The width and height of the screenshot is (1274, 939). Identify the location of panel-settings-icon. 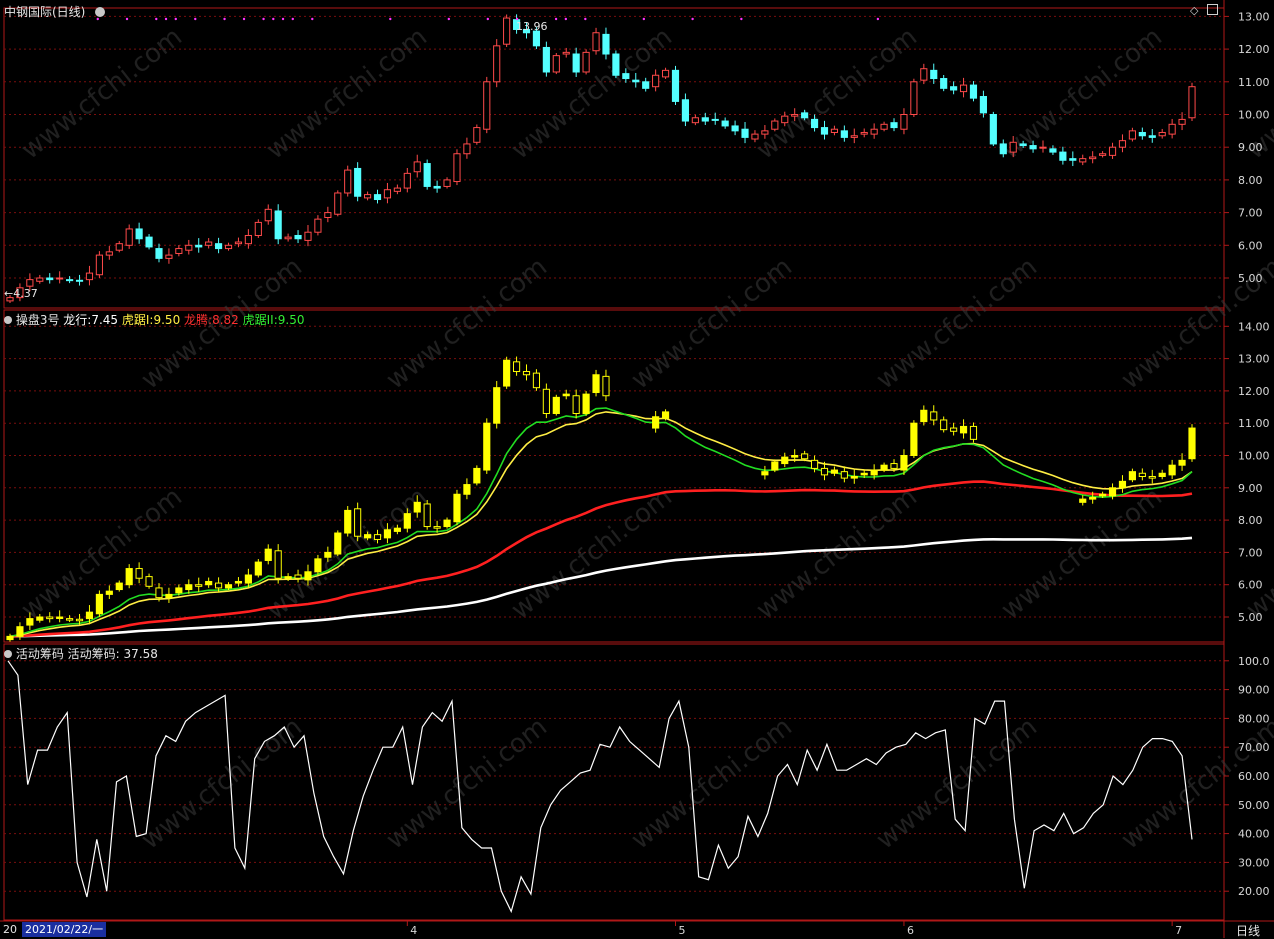
(8, 320).